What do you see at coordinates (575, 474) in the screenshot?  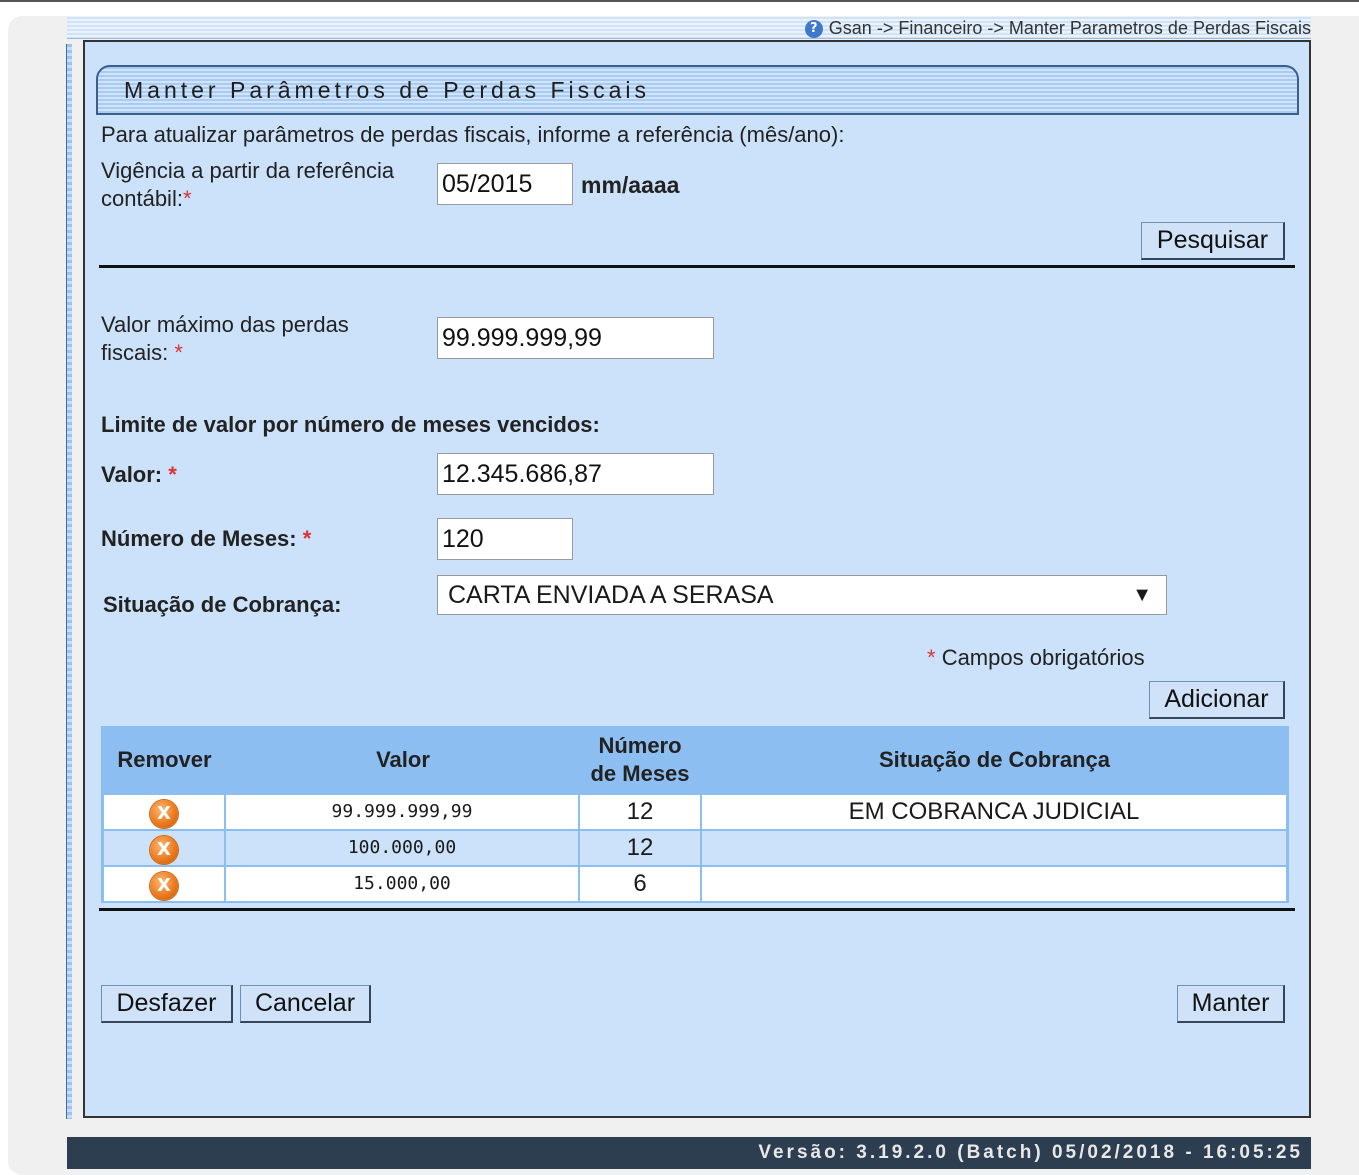 I see `valor-input: 12.345.686,87` at bounding box center [575, 474].